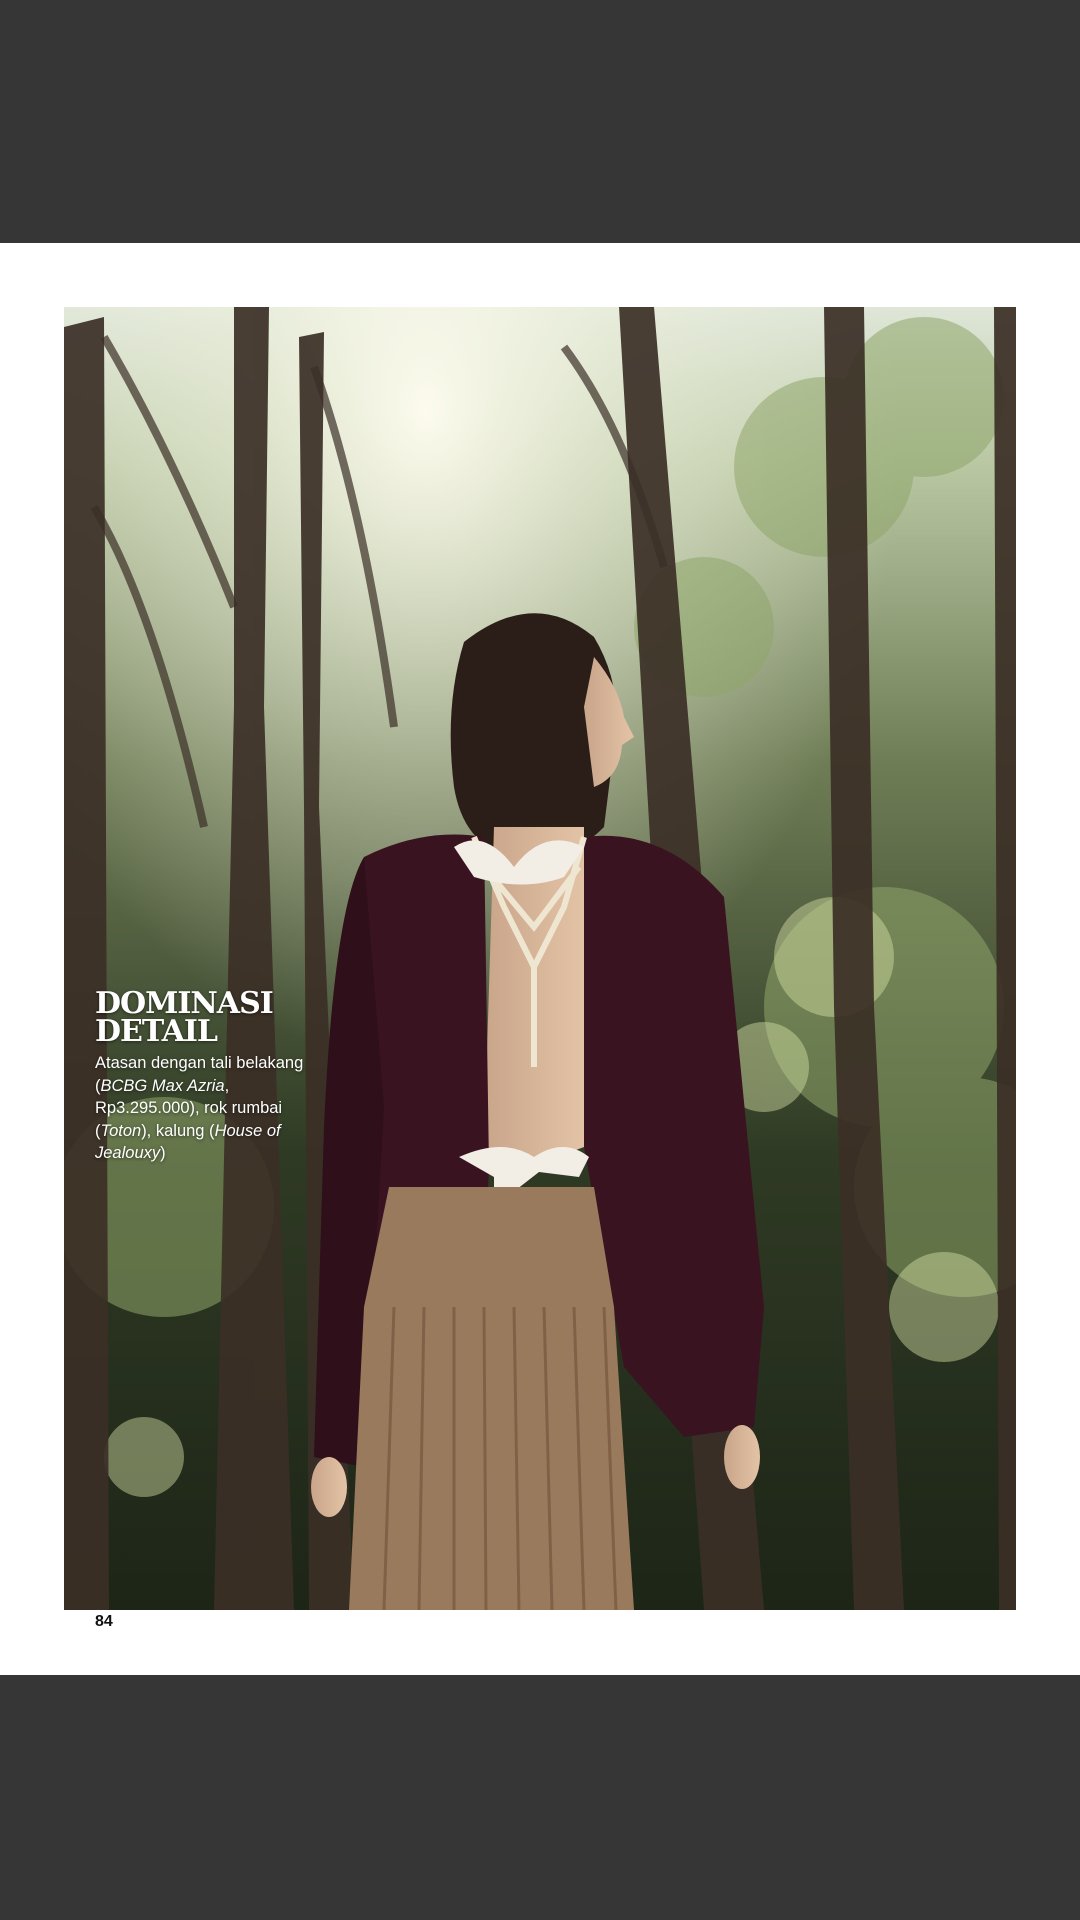 The width and height of the screenshot is (1080, 1920). Describe the element at coordinates (184, 1017) in the screenshot. I see `caption-title: DOMINASI DETAIL` at that location.